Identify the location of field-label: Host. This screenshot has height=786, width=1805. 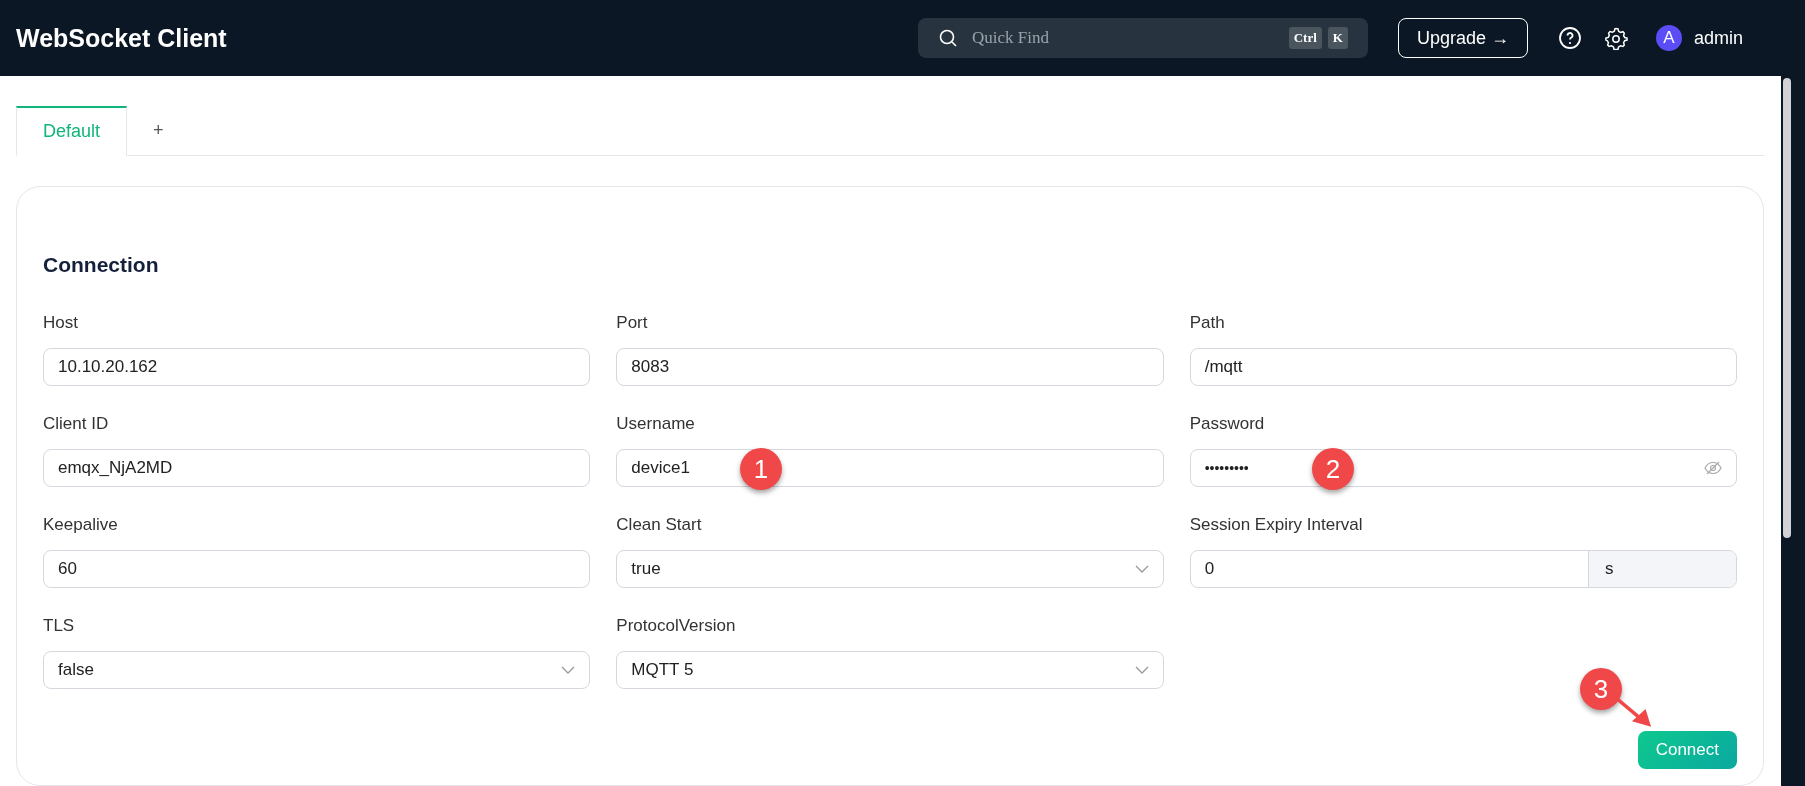
(61, 323).